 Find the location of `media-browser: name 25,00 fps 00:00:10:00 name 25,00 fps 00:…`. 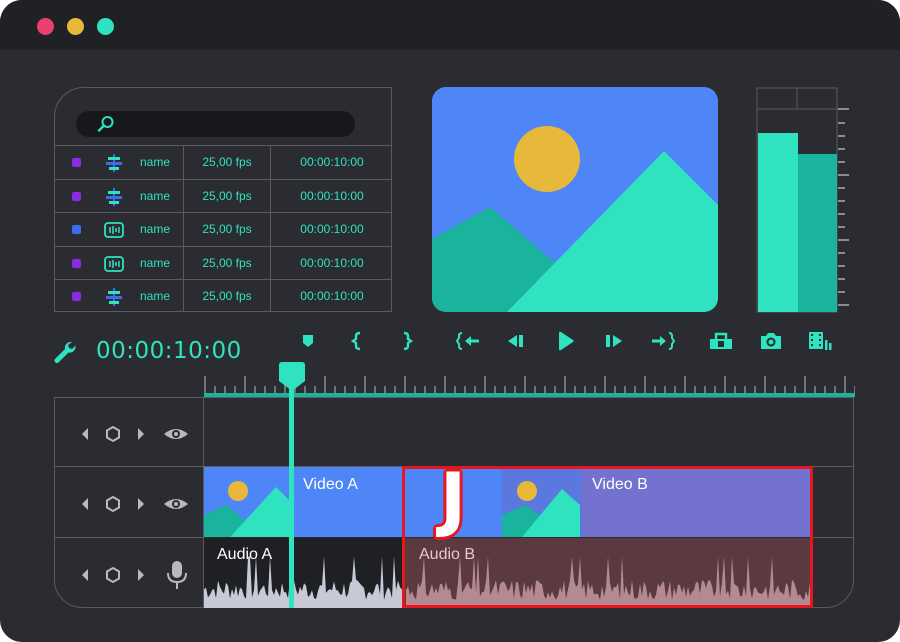

media-browser: name 25,00 fps 00:00:10:00 name 25,00 fps 00:… is located at coordinates (223, 199).